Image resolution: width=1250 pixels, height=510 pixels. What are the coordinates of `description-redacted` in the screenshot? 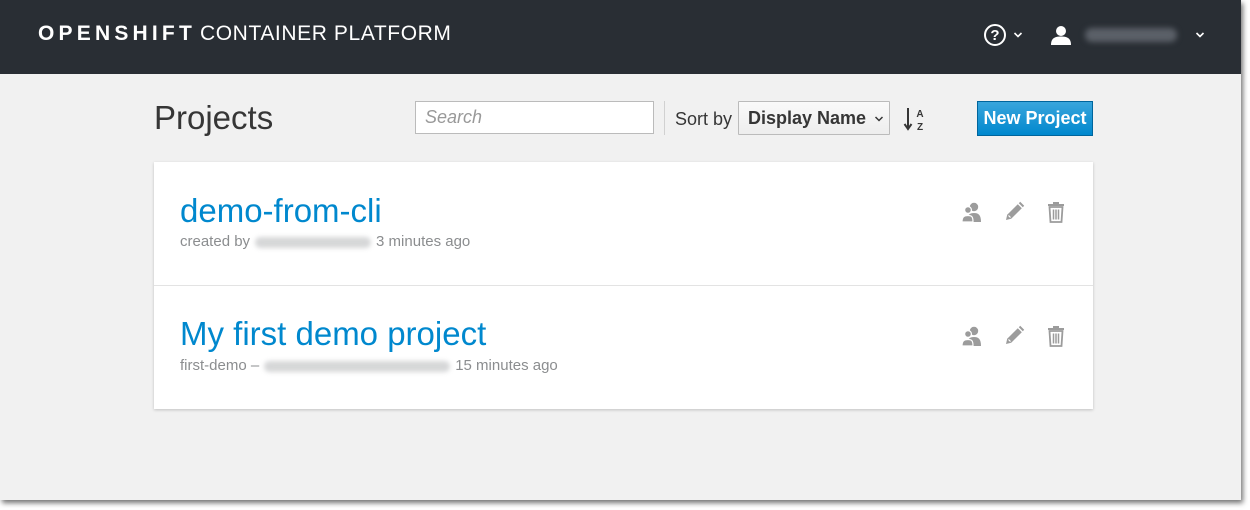 It's located at (357, 366).